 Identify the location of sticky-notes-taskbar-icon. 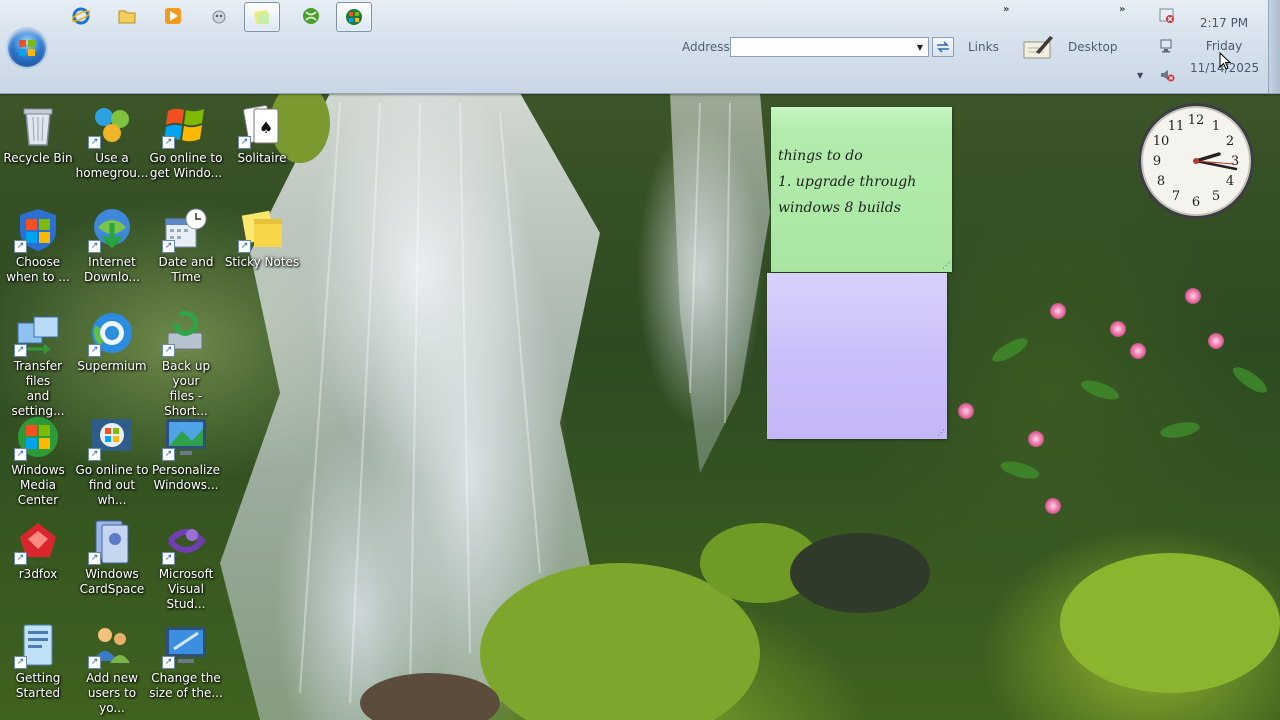
(261, 17).